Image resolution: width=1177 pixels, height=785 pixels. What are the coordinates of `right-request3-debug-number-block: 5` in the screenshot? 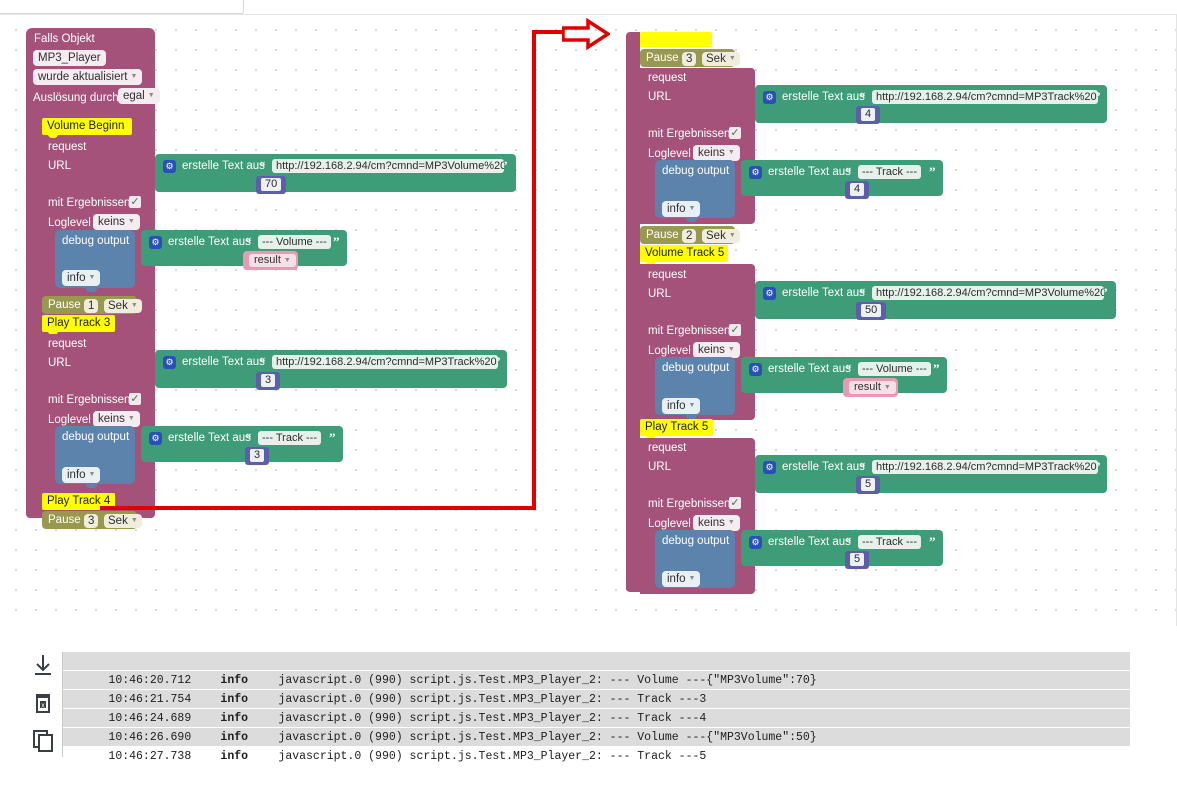 It's located at (857, 560).